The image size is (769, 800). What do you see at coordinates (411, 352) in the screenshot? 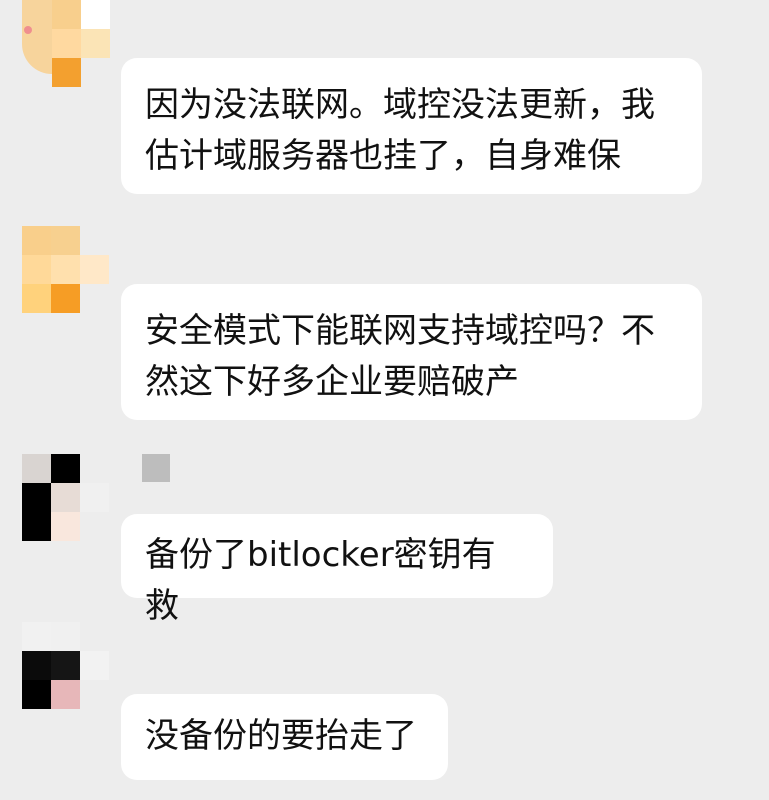
I see `message-bubble: 安全模式下能联网支持域控吗？不然这下好多企业要赔破产` at bounding box center [411, 352].